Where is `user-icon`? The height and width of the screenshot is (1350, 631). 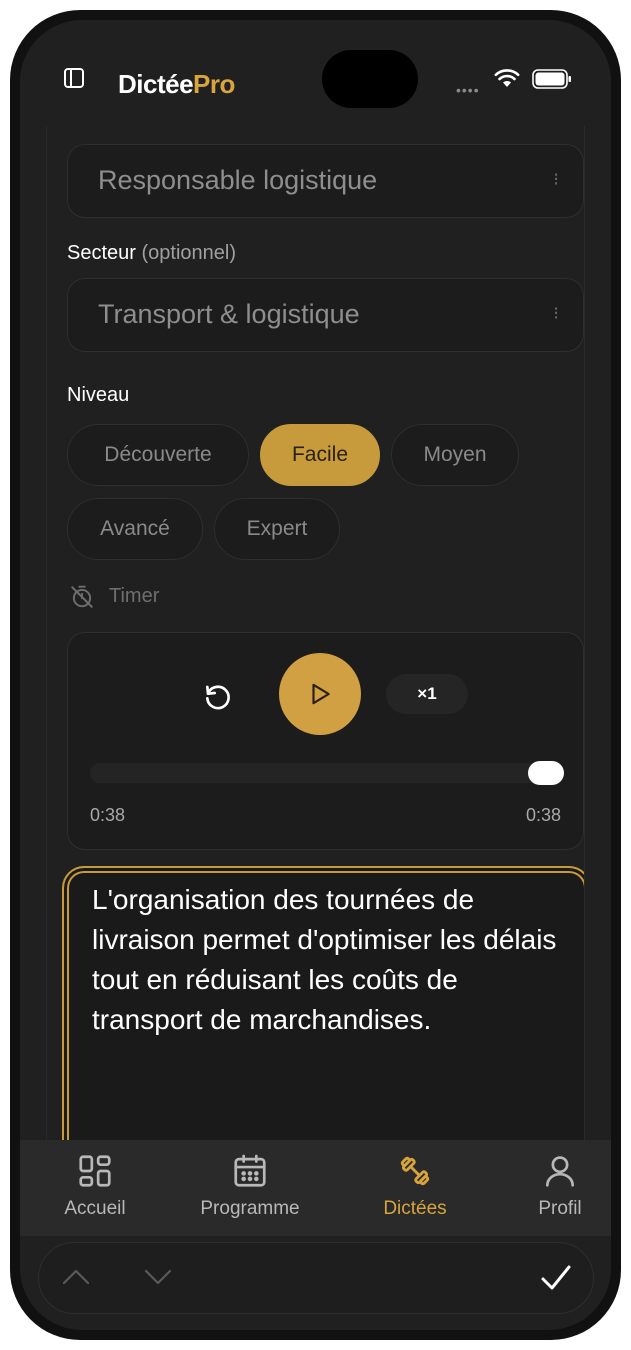
user-icon is located at coordinates (560, 1171).